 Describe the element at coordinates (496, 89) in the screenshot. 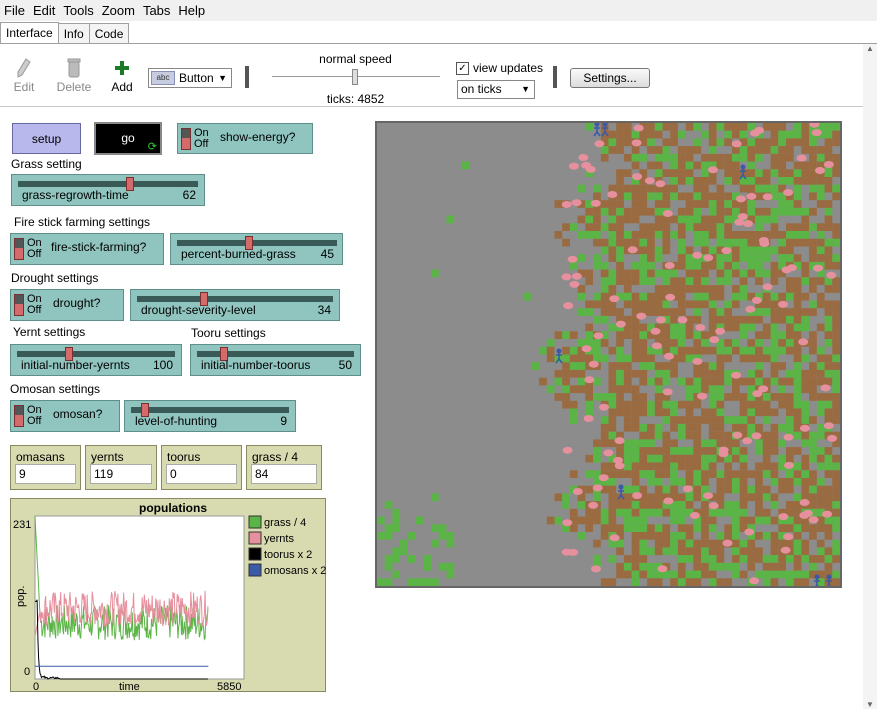

I see `update-mode-select: on ticks ▼` at that location.